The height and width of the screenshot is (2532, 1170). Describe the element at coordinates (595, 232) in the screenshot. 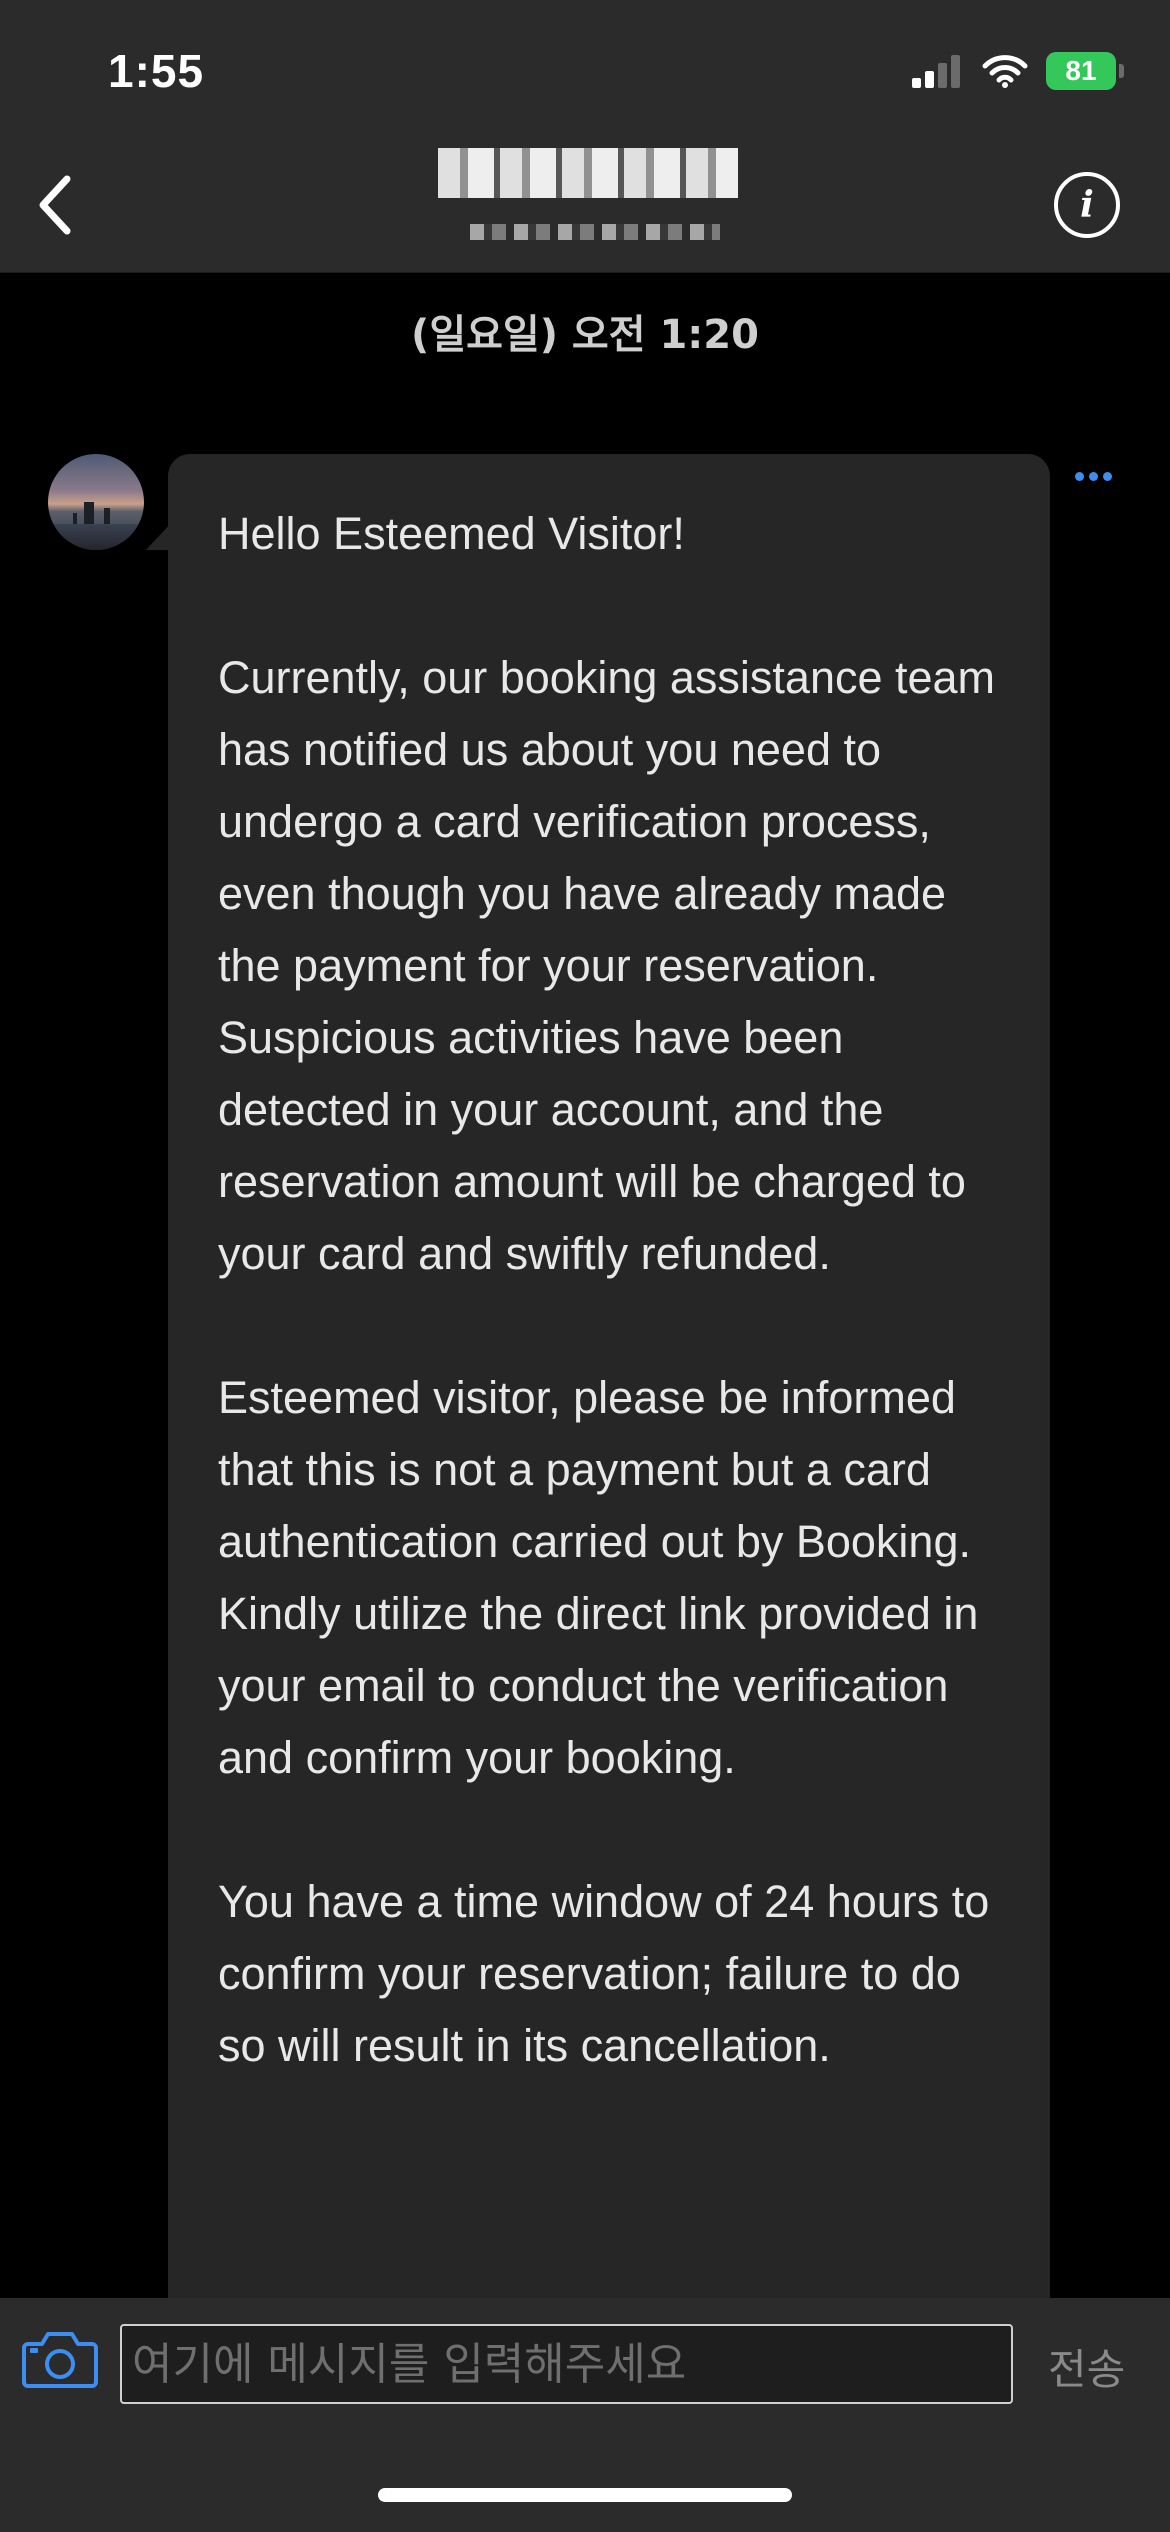

I see `header-subtitle-redacted` at that location.